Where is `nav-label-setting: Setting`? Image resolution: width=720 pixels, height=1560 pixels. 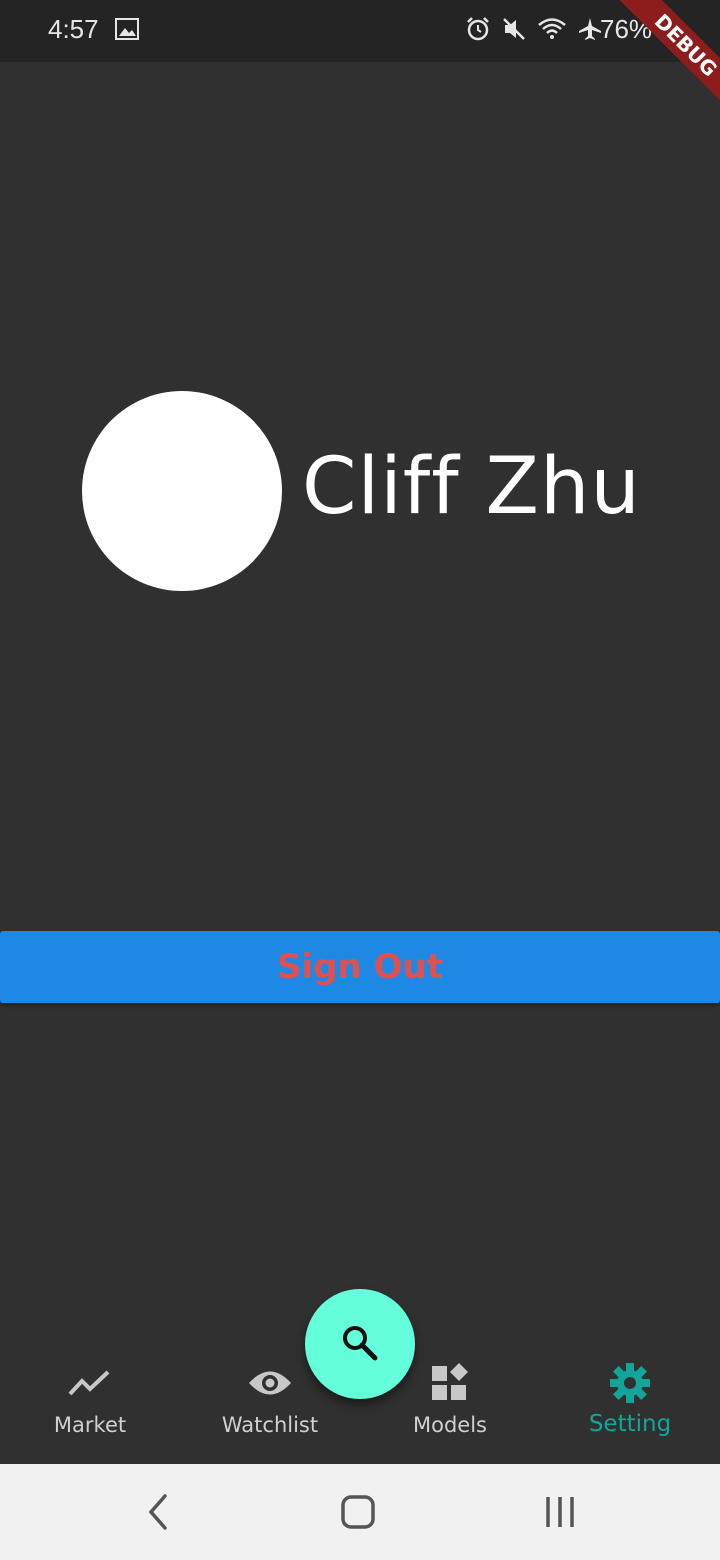
nav-label-setting: Setting is located at coordinates (630, 1424).